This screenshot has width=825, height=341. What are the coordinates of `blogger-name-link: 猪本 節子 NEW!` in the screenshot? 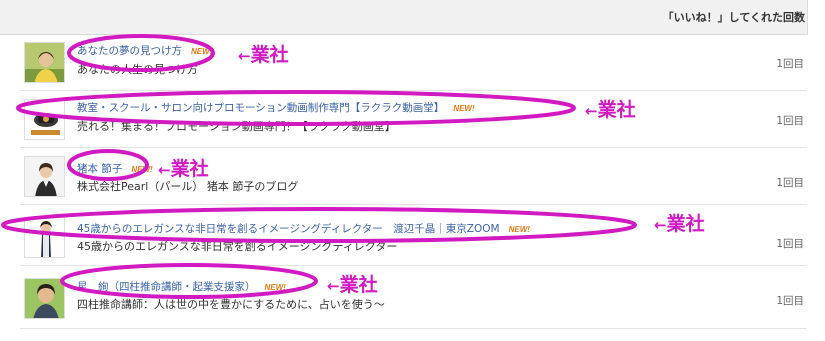 It's located at (115, 168).